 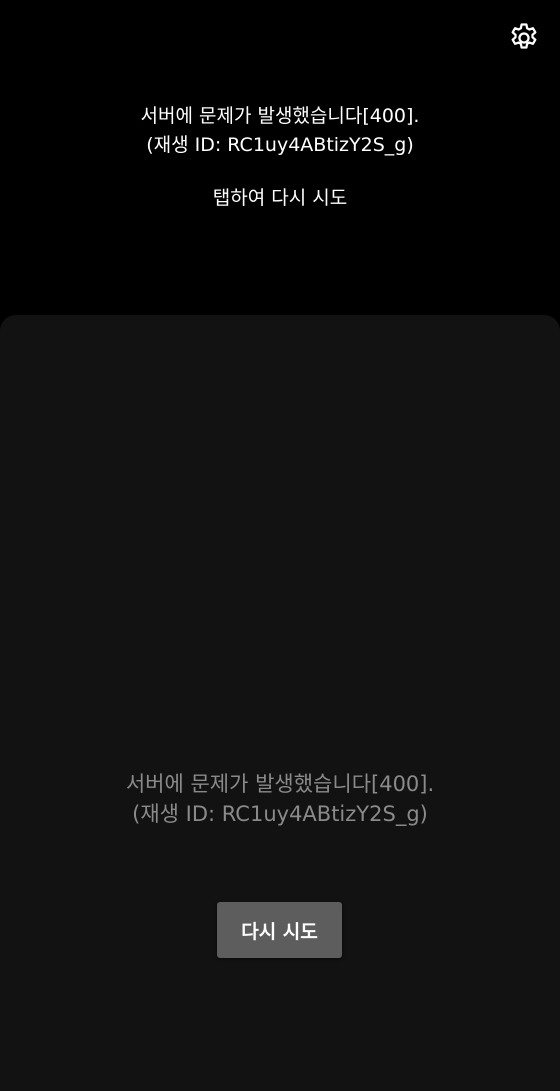 What do you see at coordinates (280, 116) in the screenshot?
I see `player-error-line-1: 서버에 문제가 발생했습니다[400].` at bounding box center [280, 116].